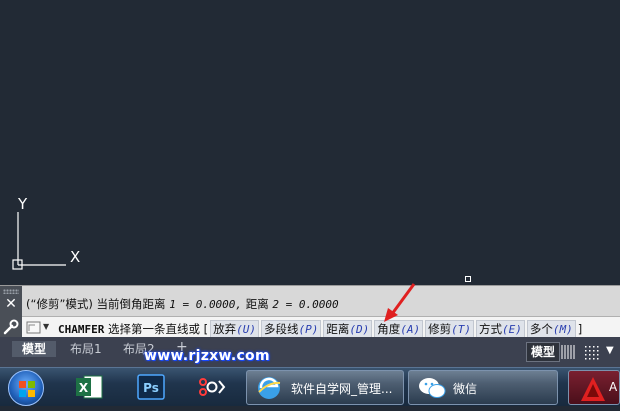  I want to click on drag-grip-icon, so click(11, 291).